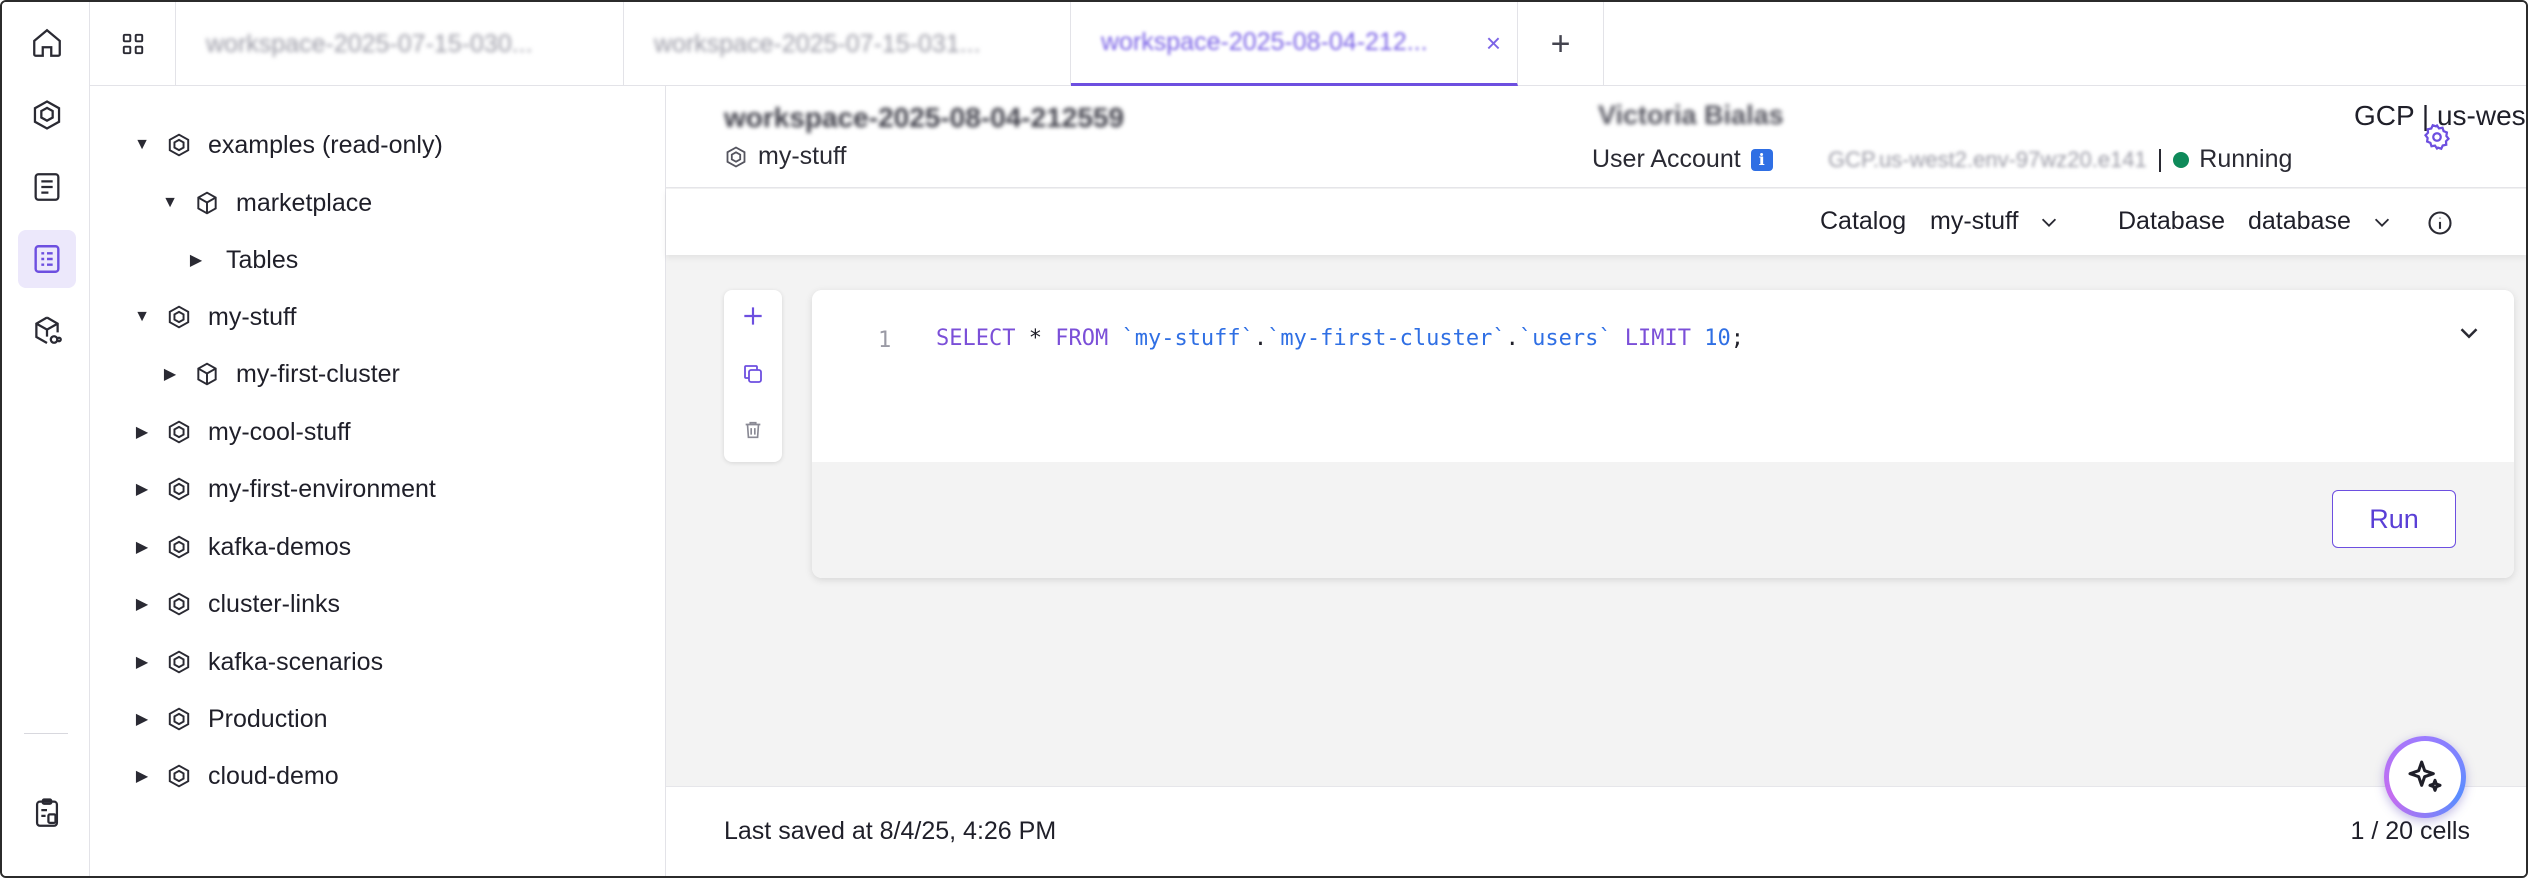  What do you see at coordinates (47, 813) in the screenshot?
I see `clipboard-icon` at bounding box center [47, 813].